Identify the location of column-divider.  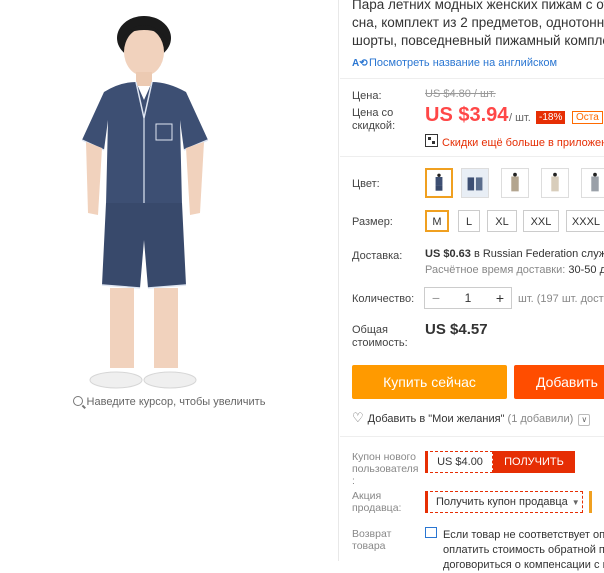
(338, 280).